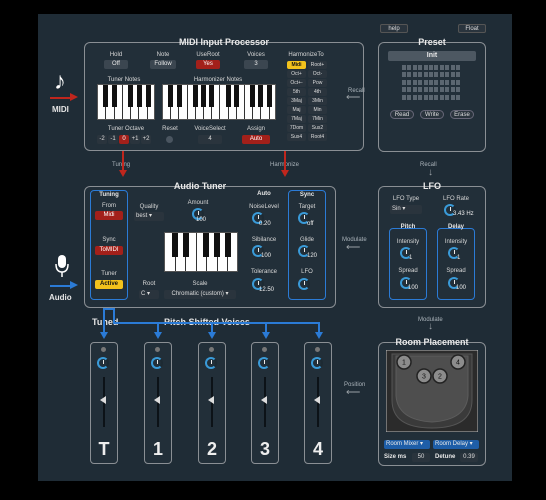 The image size is (546, 500). What do you see at coordinates (219, 102) in the screenshot?
I see `harmonizer-notes-keyboard` at bounding box center [219, 102].